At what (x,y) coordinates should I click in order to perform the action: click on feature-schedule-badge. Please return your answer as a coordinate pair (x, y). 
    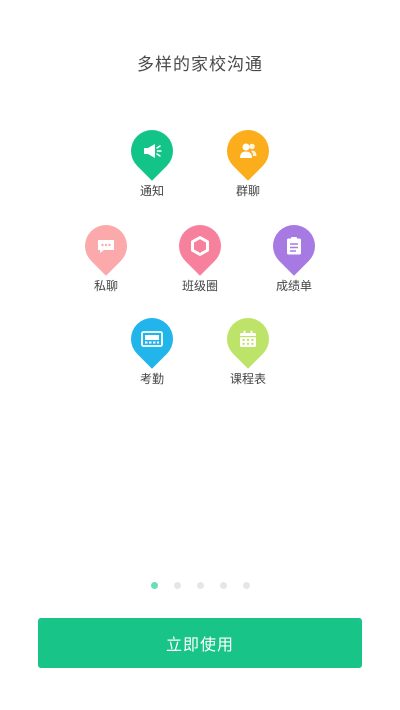
    Looking at the image, I should click on (248, 339).